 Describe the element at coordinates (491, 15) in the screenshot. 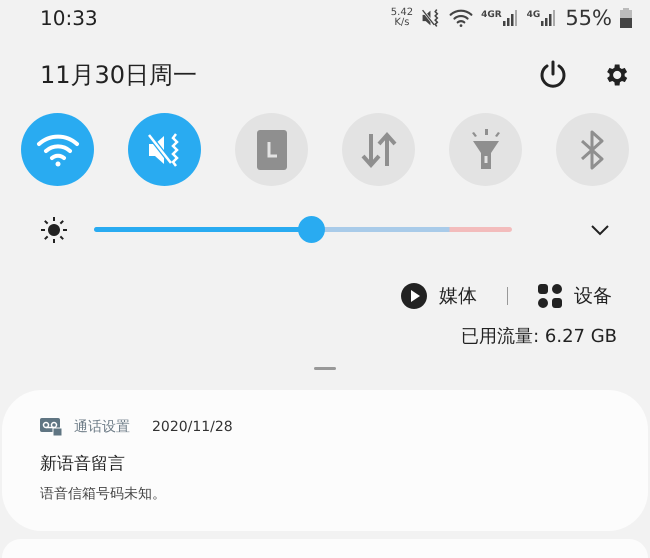

I see `network-type-label: 4GR` at that location.